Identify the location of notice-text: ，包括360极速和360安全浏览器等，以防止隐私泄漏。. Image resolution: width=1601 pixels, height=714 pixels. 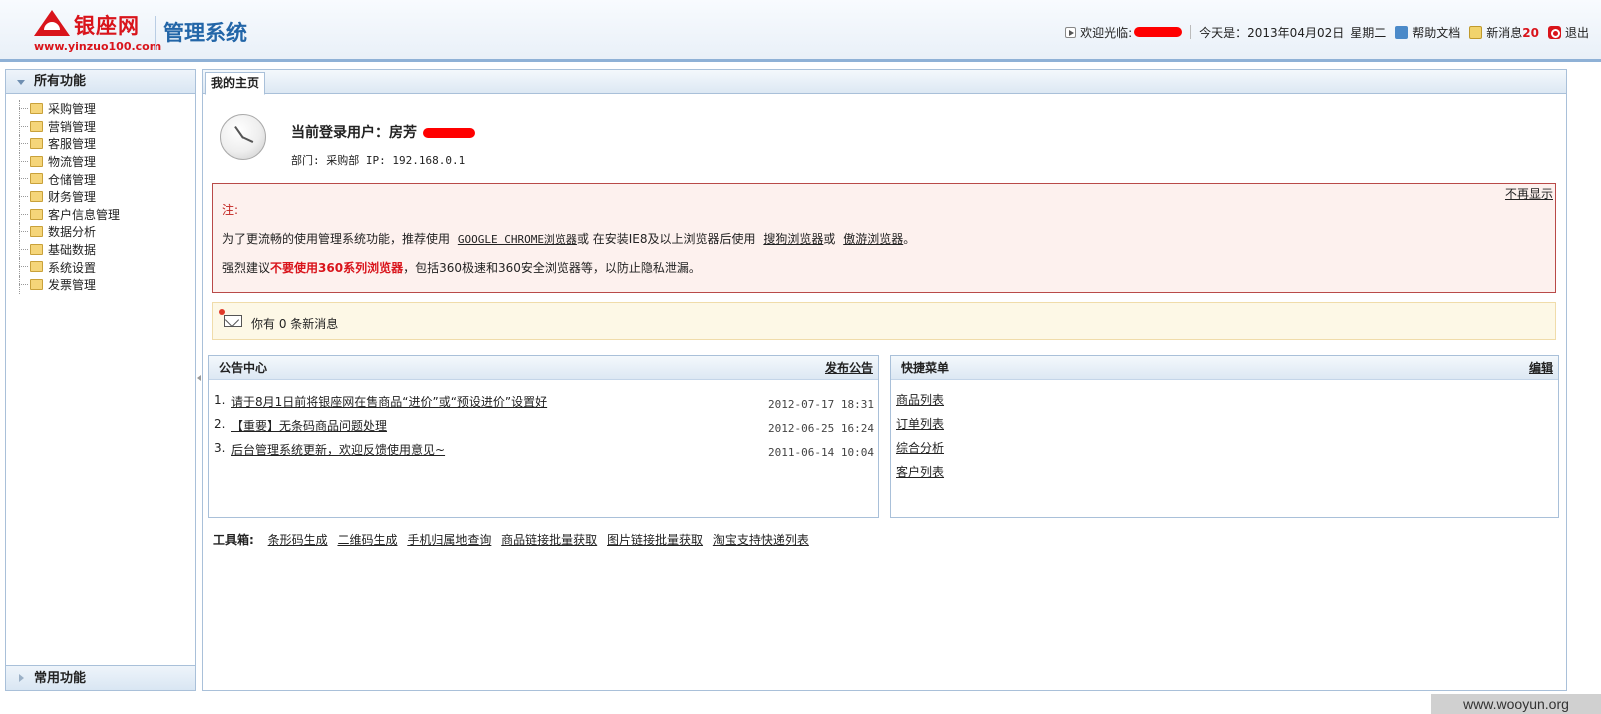
(552, 268).